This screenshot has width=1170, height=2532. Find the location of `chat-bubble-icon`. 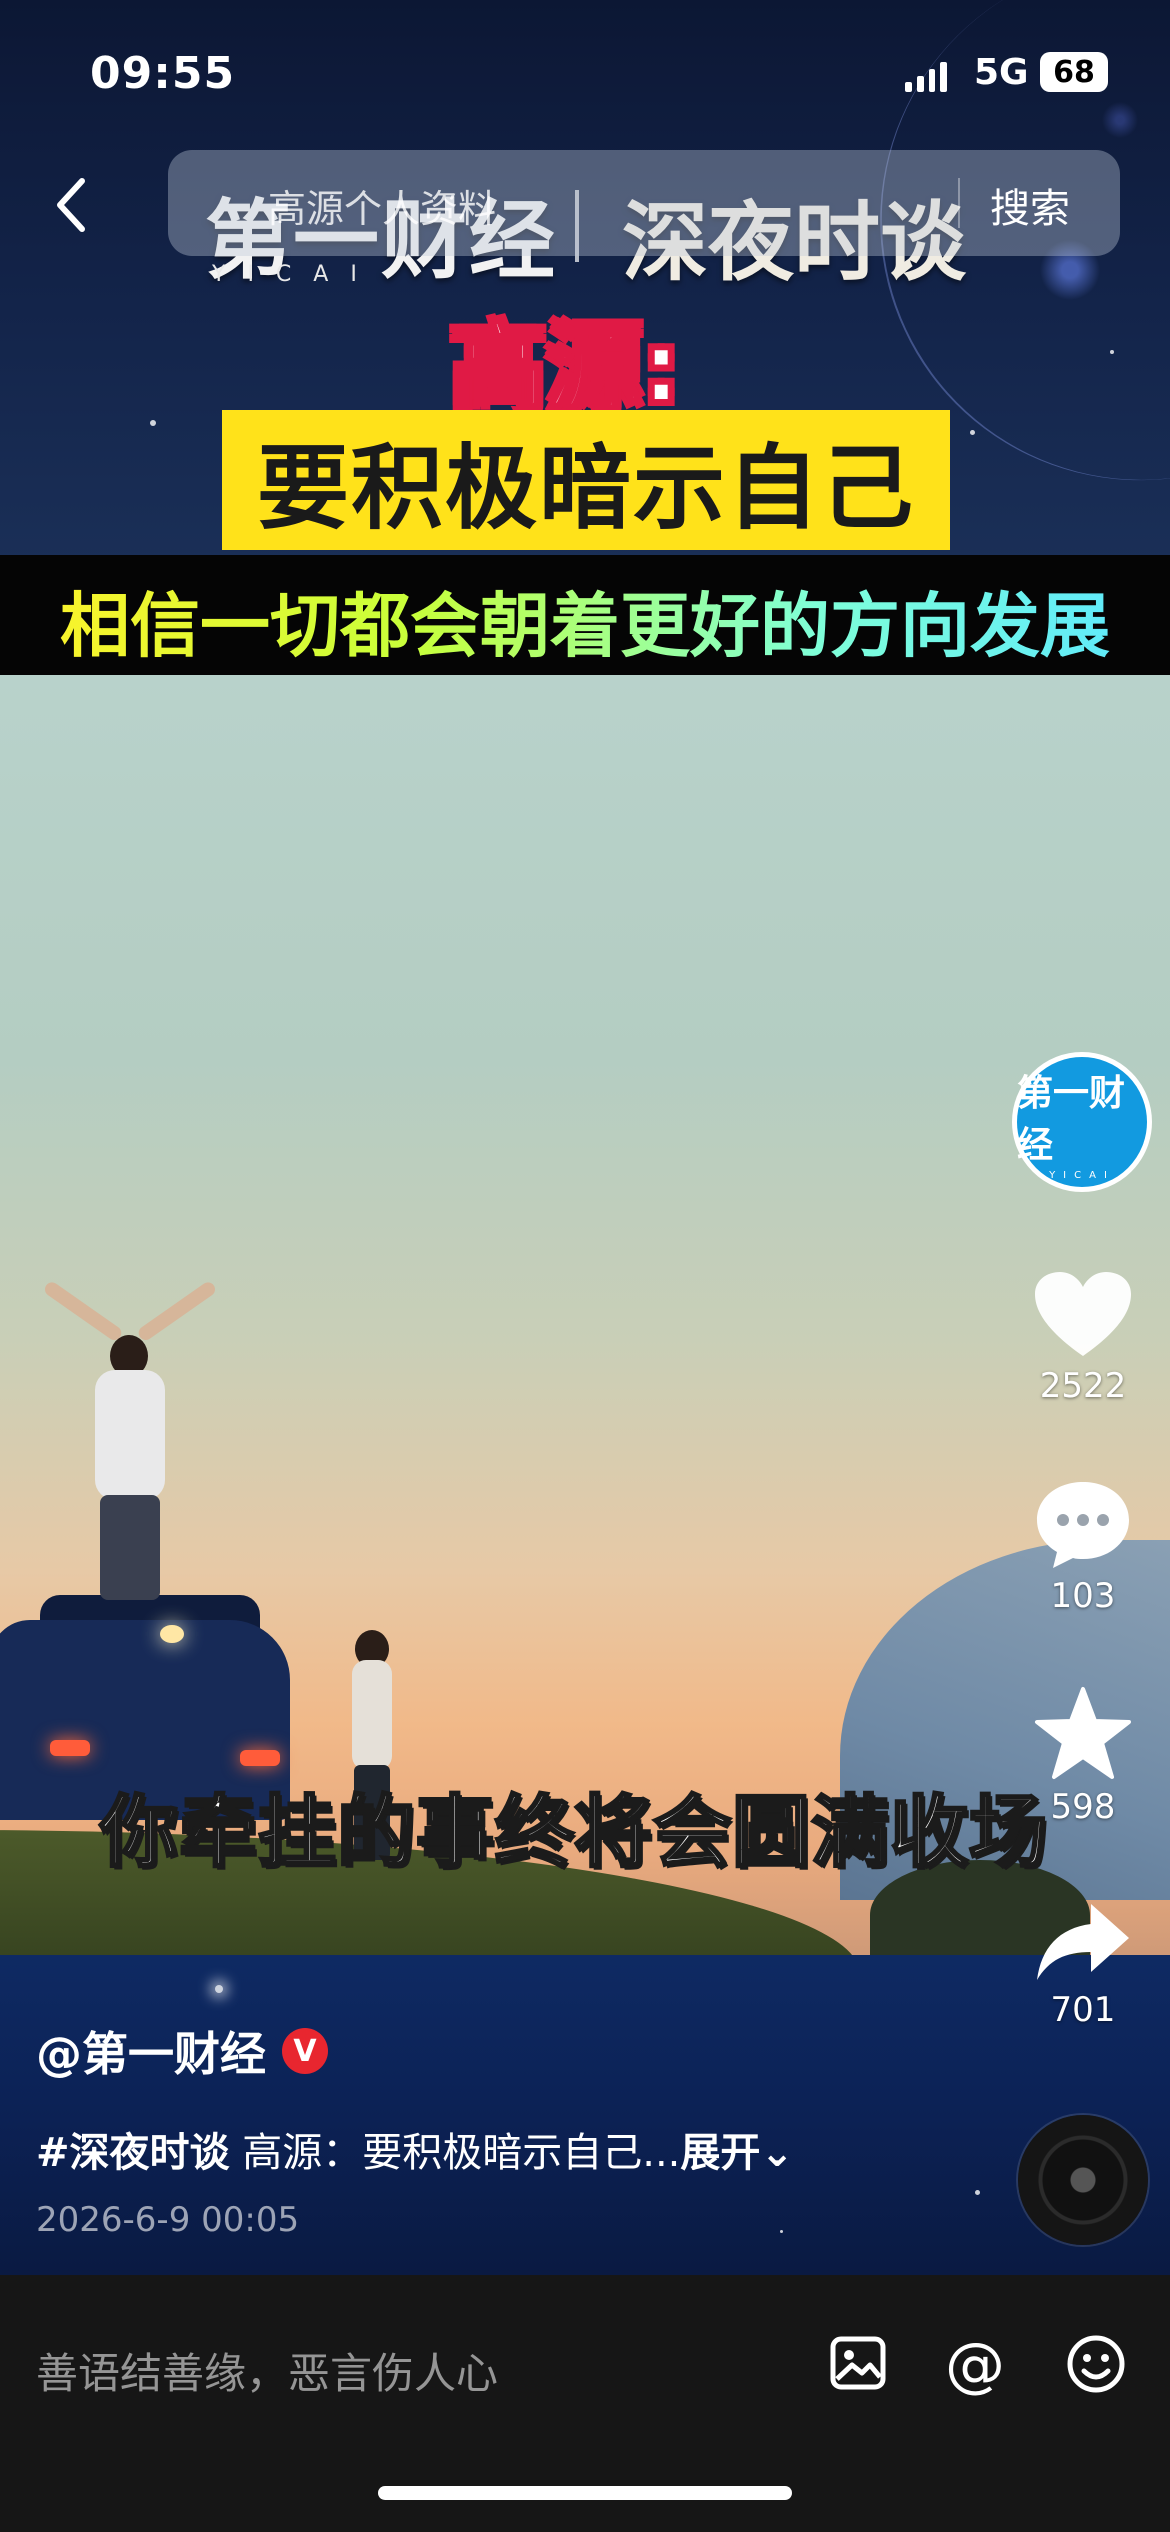

chat-bubble-icon is located at coordinates (1083, 1525).